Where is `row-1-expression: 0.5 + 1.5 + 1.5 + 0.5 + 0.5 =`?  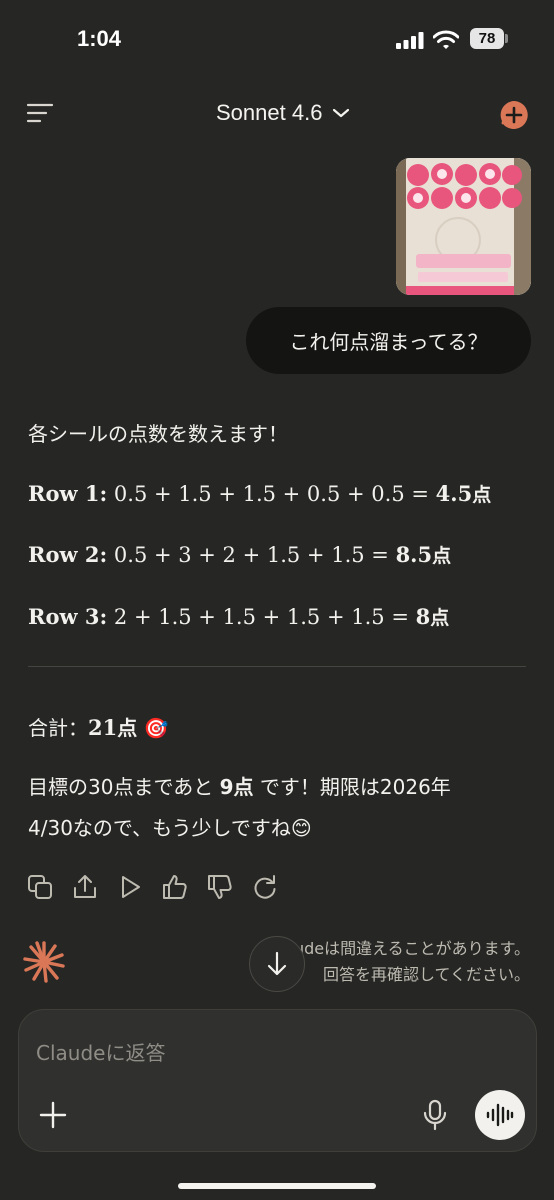 row-1-expression: 0.5 + 1.5 + 1.5 + 0.5 + 0.5 = is located at coordinates (271, 494).